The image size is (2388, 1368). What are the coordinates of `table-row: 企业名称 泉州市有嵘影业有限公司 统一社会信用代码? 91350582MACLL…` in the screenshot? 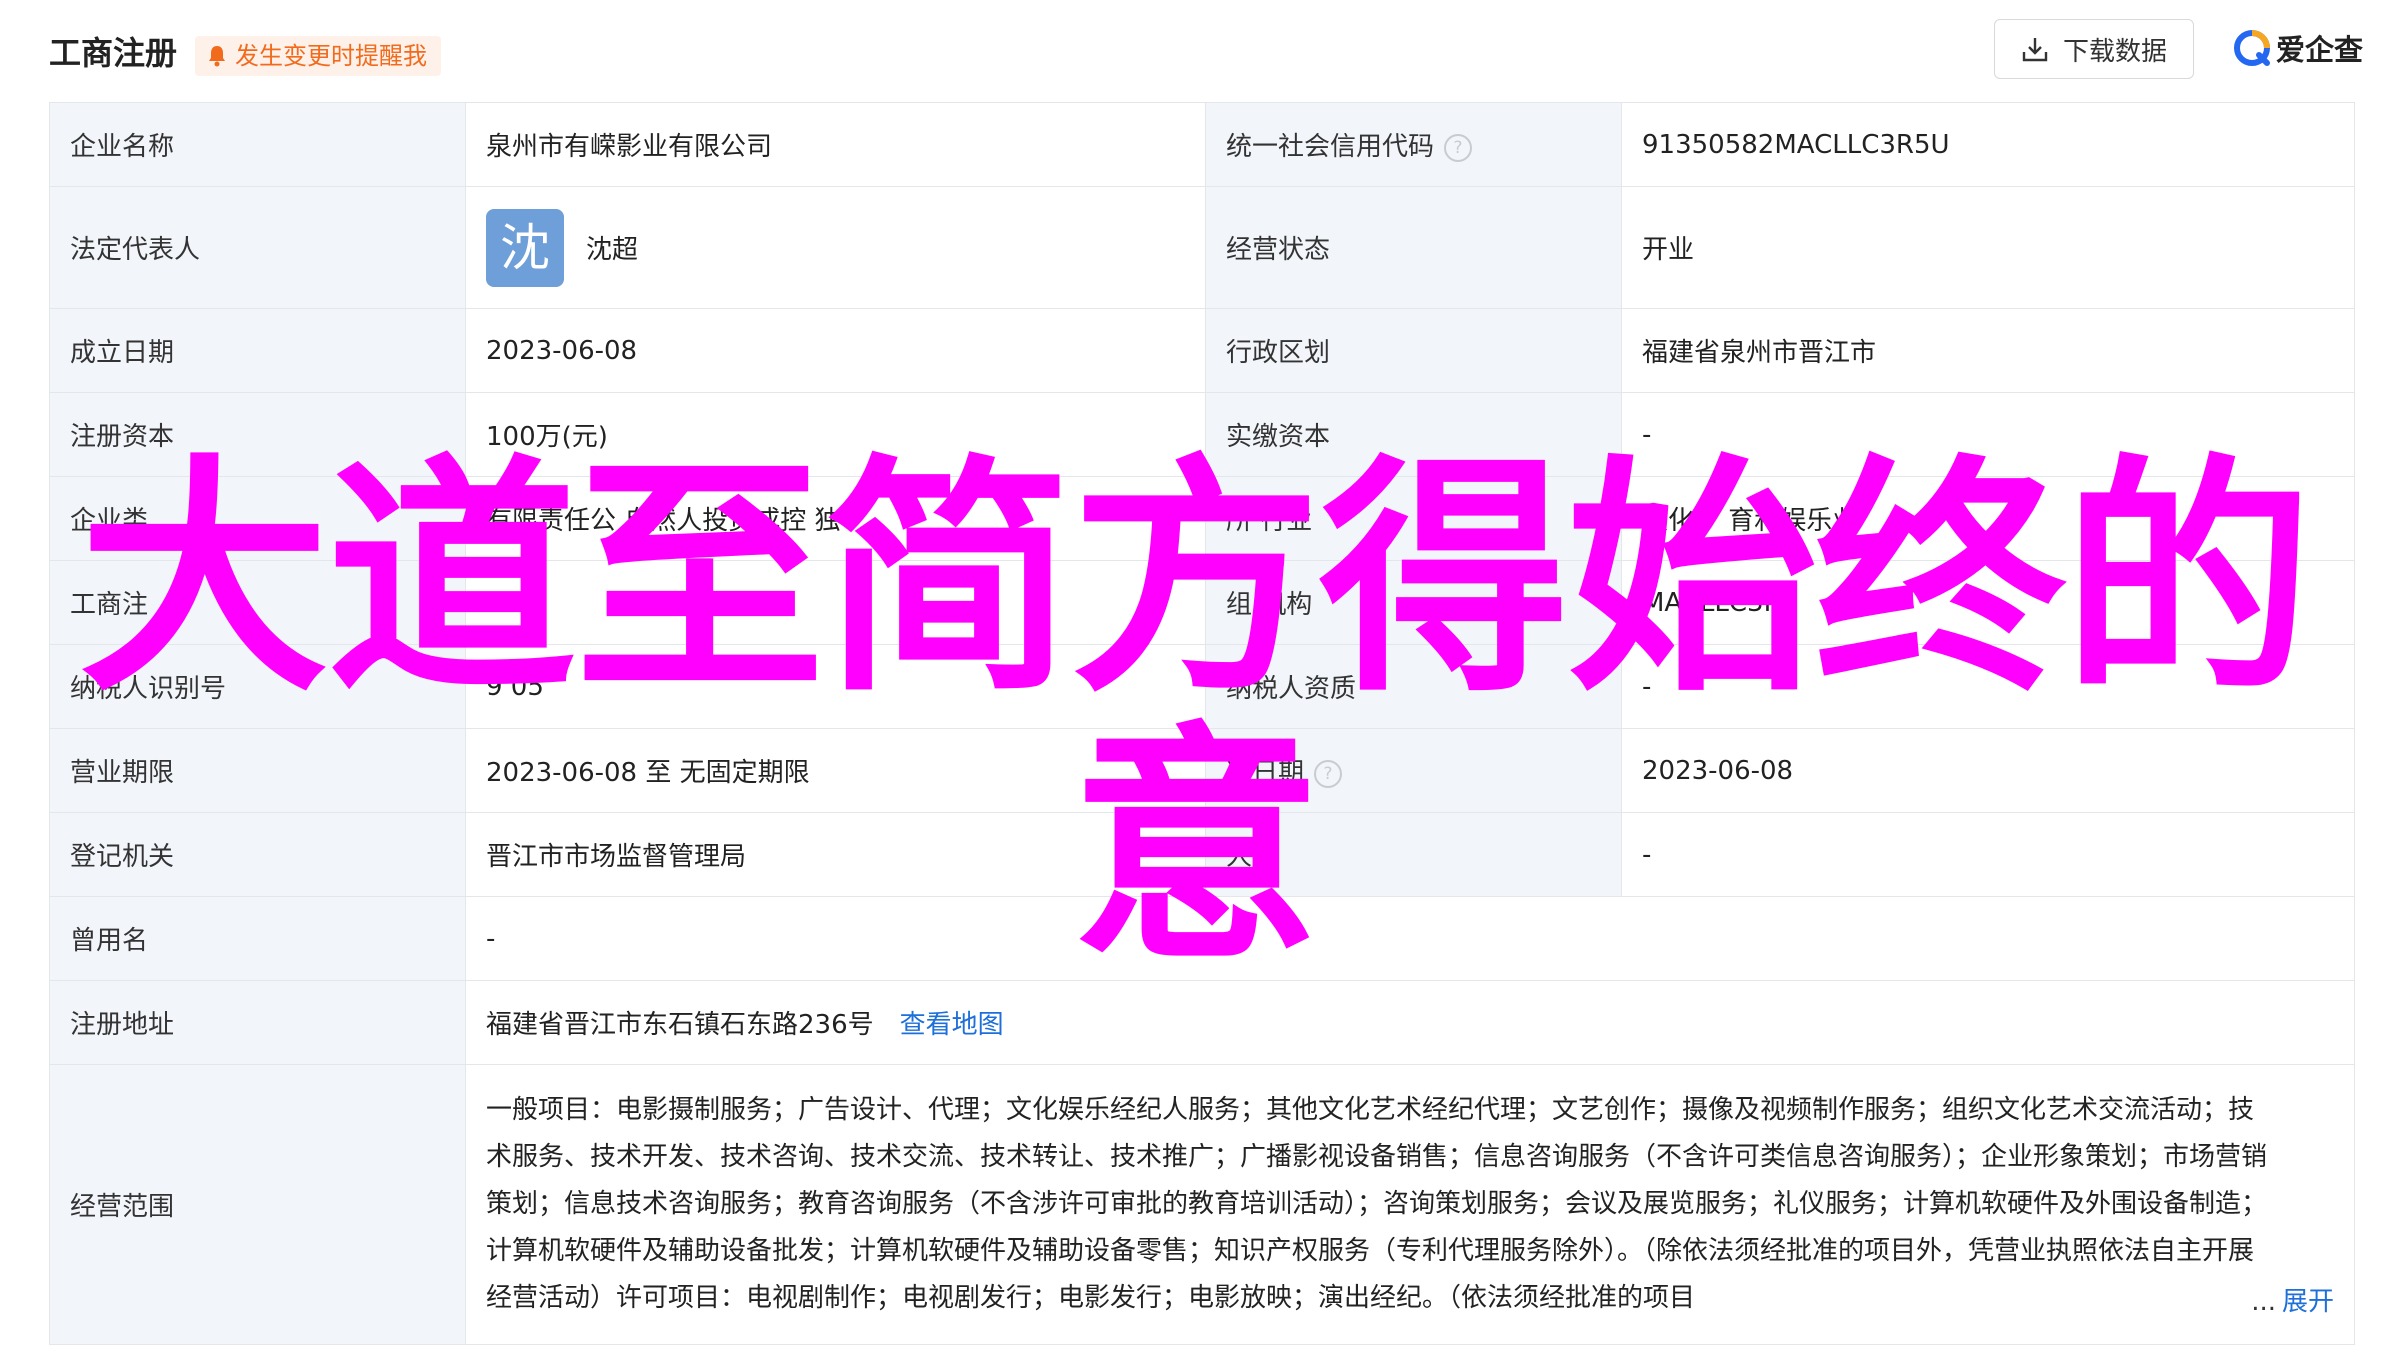 It's located at (1202, 144).